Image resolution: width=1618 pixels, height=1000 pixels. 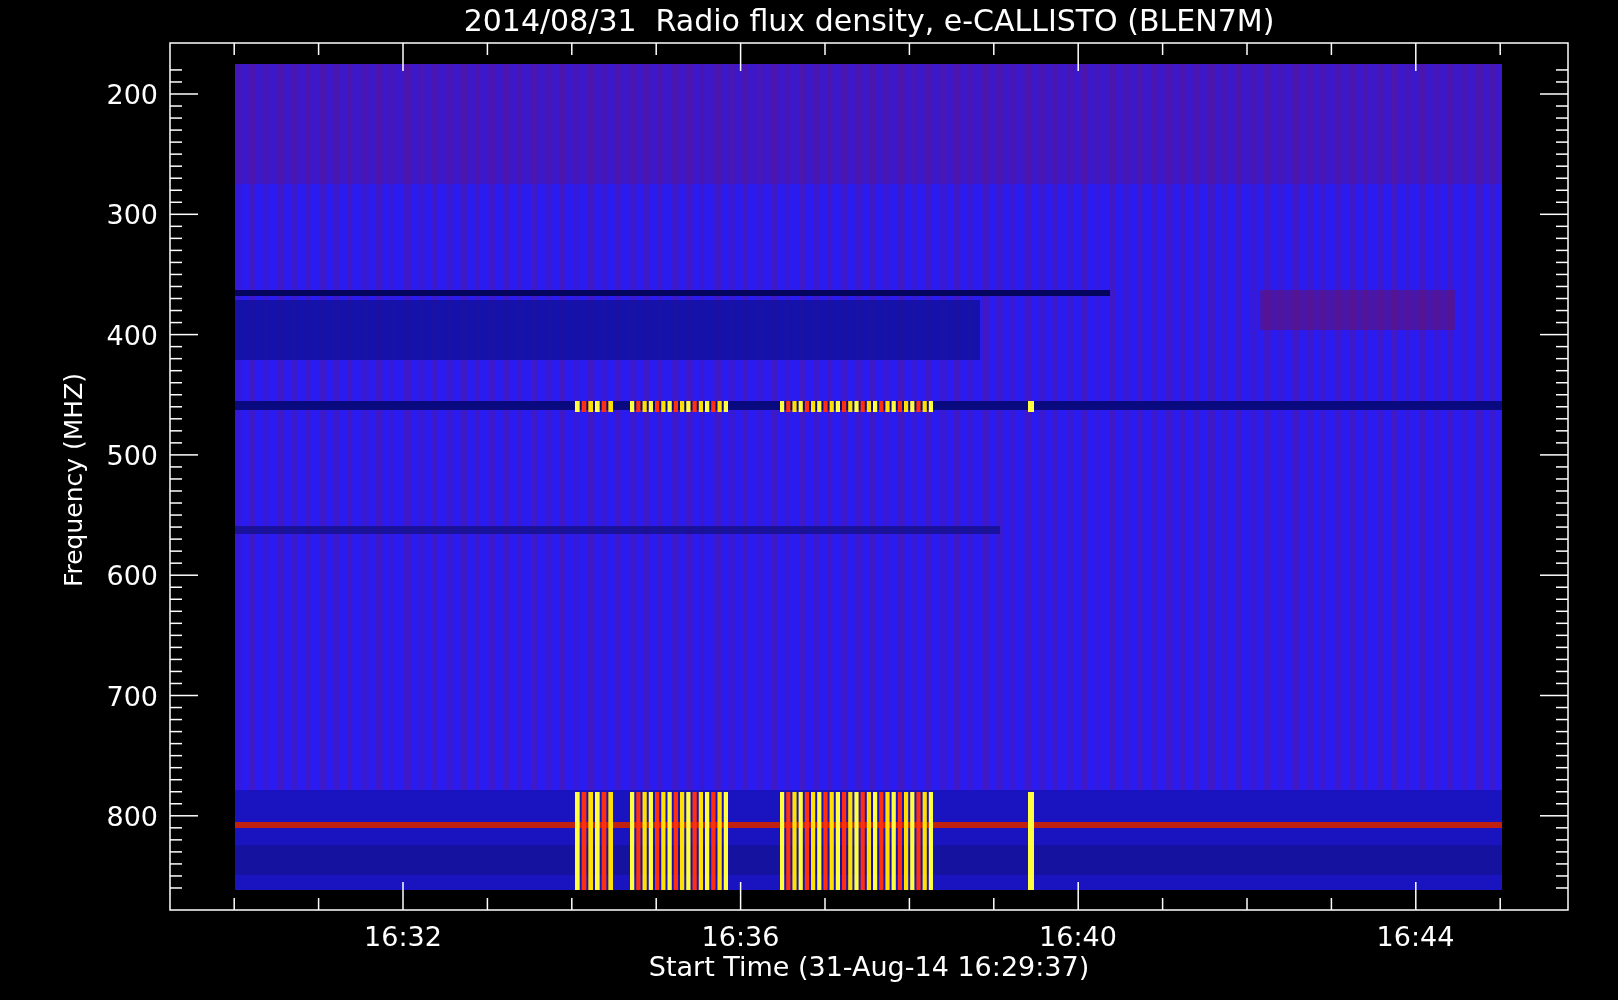 I want to click on tick-label: 16:36, so click(x=740, y=936).